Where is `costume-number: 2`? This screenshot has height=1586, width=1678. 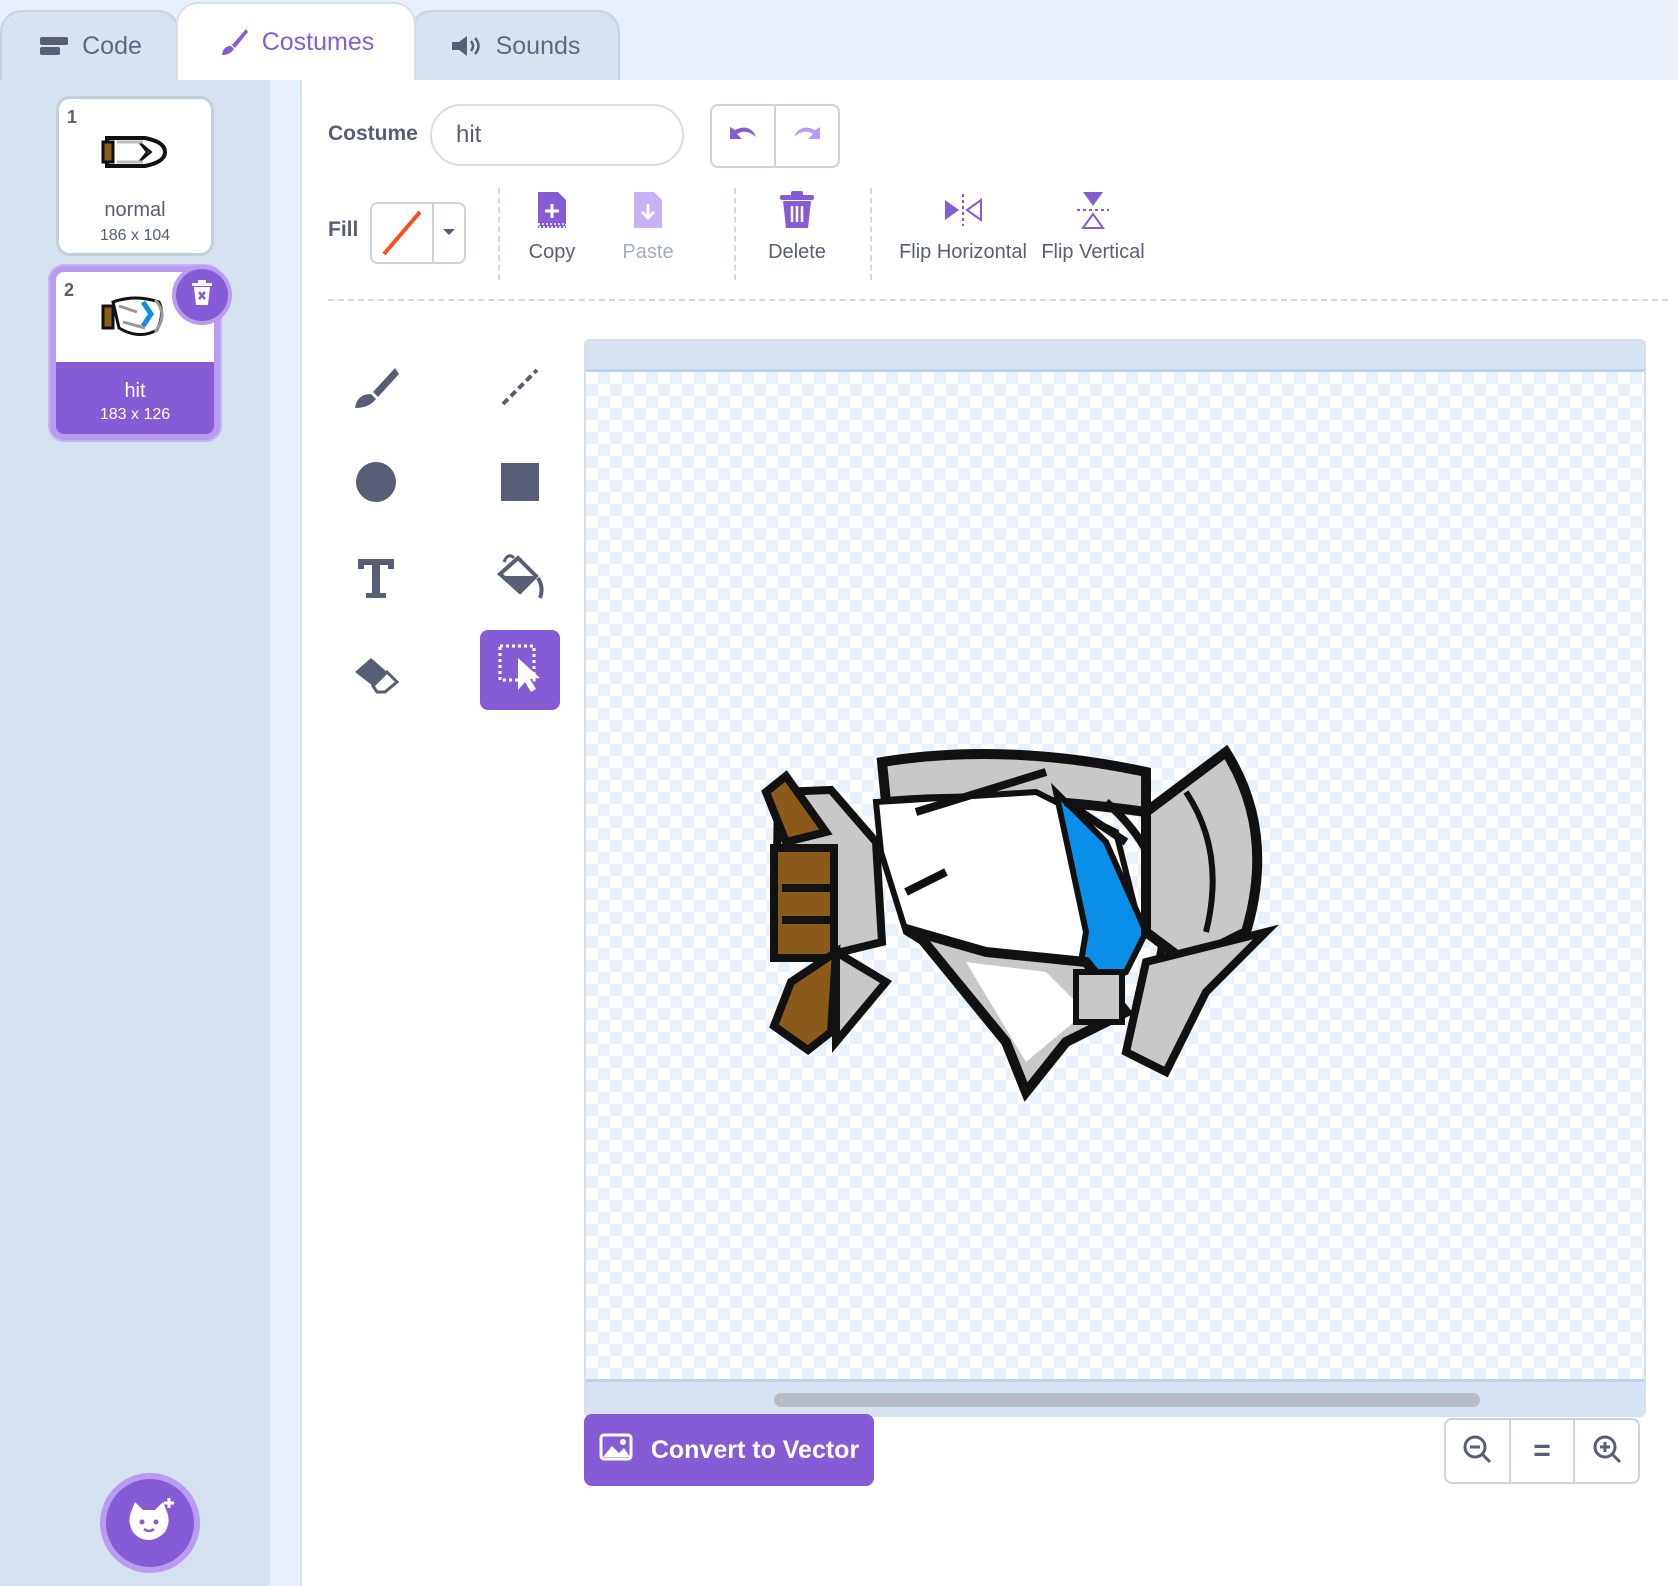
costume-number: 2 is located at coordinates (69, 290).